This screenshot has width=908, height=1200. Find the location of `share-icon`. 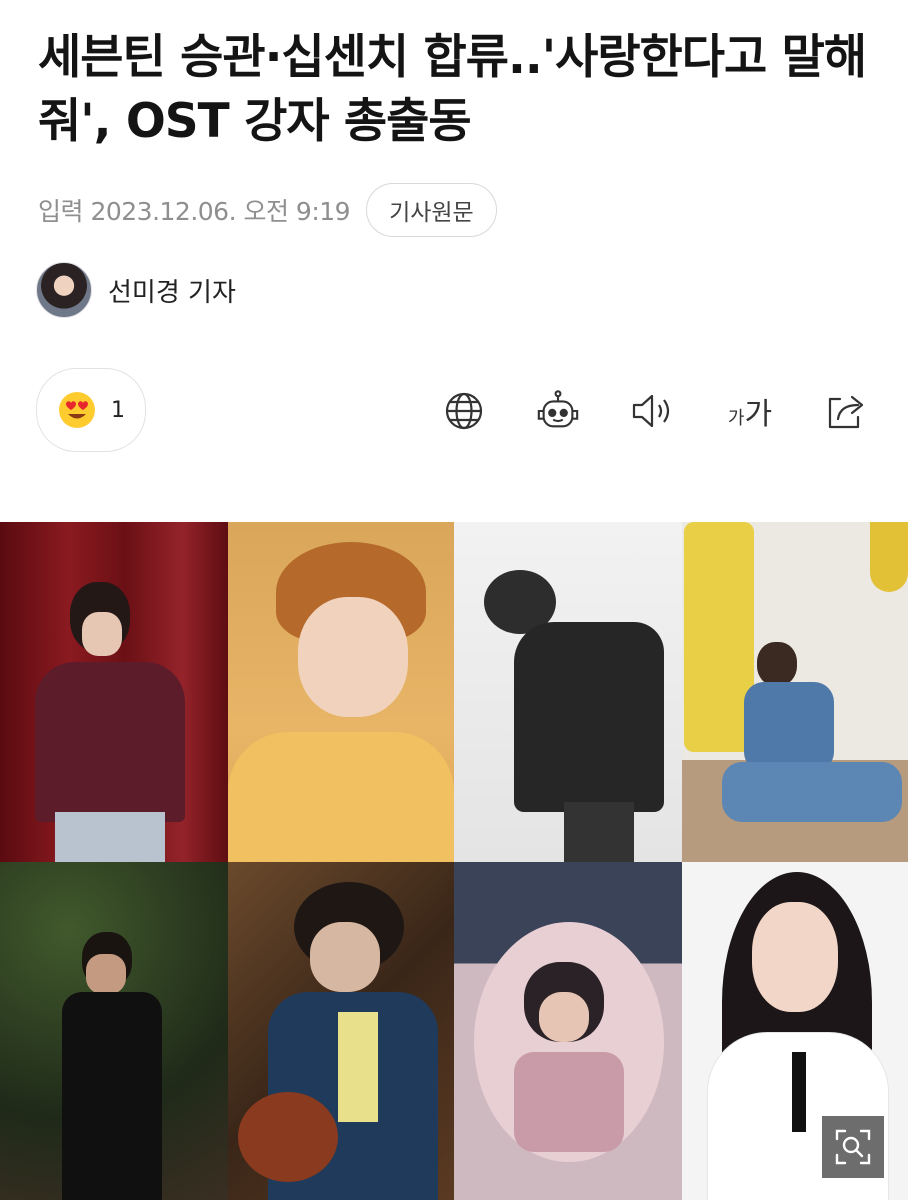

share-icon is located at coordinates (846, 412).